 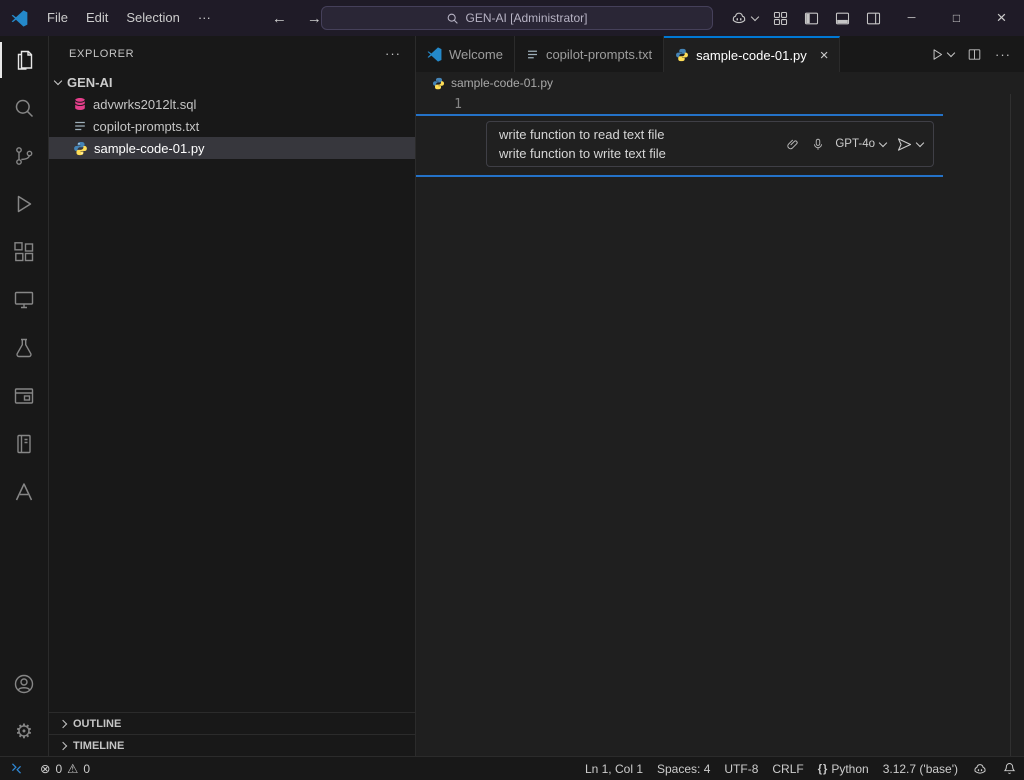 I want to click on attach-context-button, so click(x=793, y=144).